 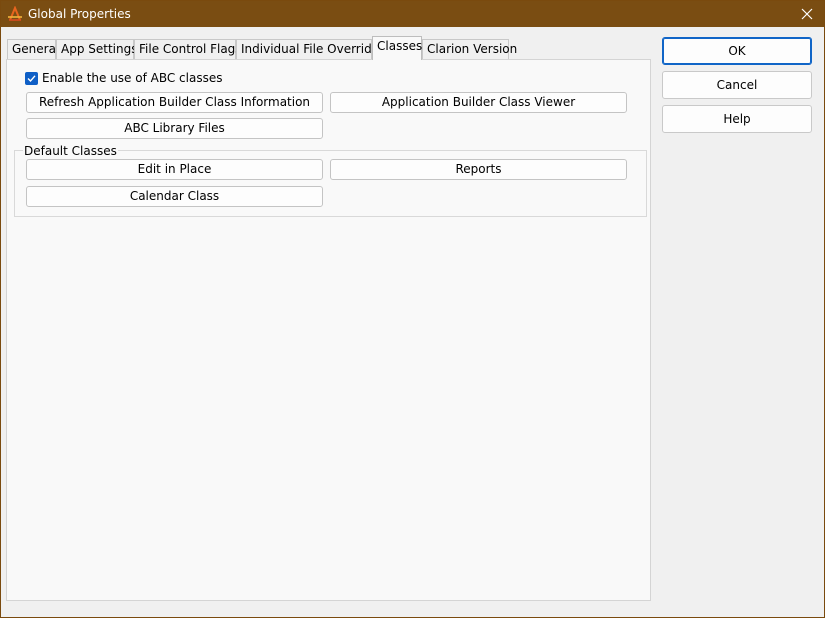 I want to click on enable-abc-checkbox, so click(x=31, y=78).